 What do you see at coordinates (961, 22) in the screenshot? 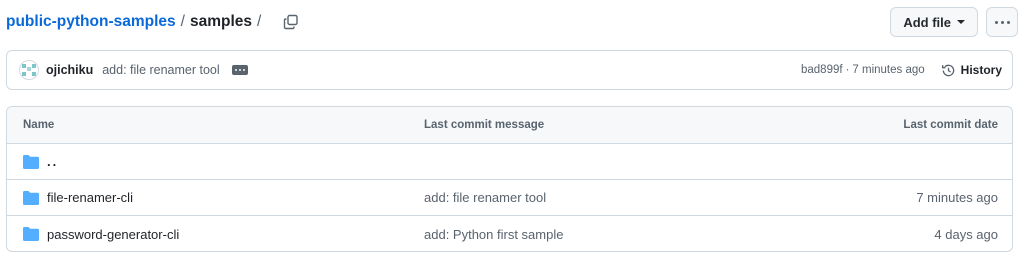
I see `chevron-down-icon` at bounding box center [961, 22].